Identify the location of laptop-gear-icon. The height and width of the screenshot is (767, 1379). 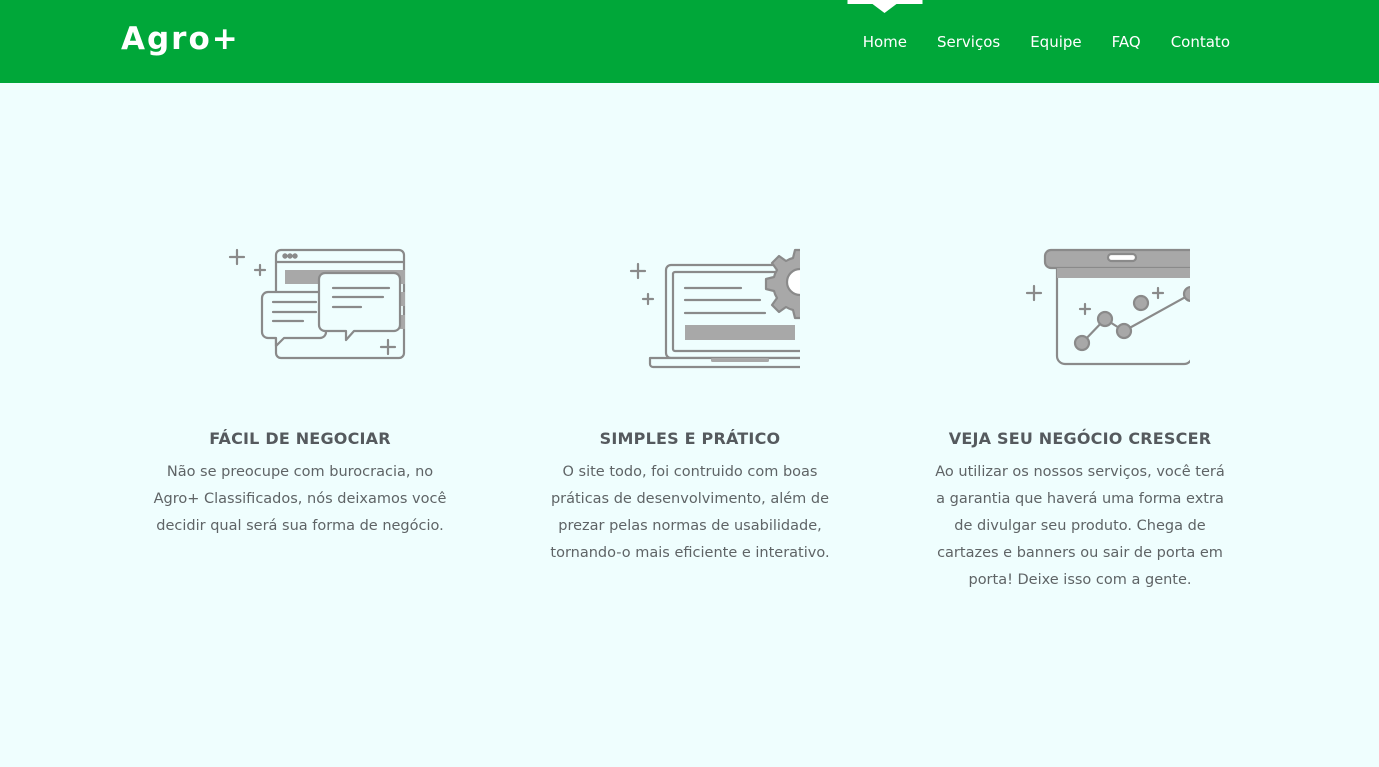
(690, 310).